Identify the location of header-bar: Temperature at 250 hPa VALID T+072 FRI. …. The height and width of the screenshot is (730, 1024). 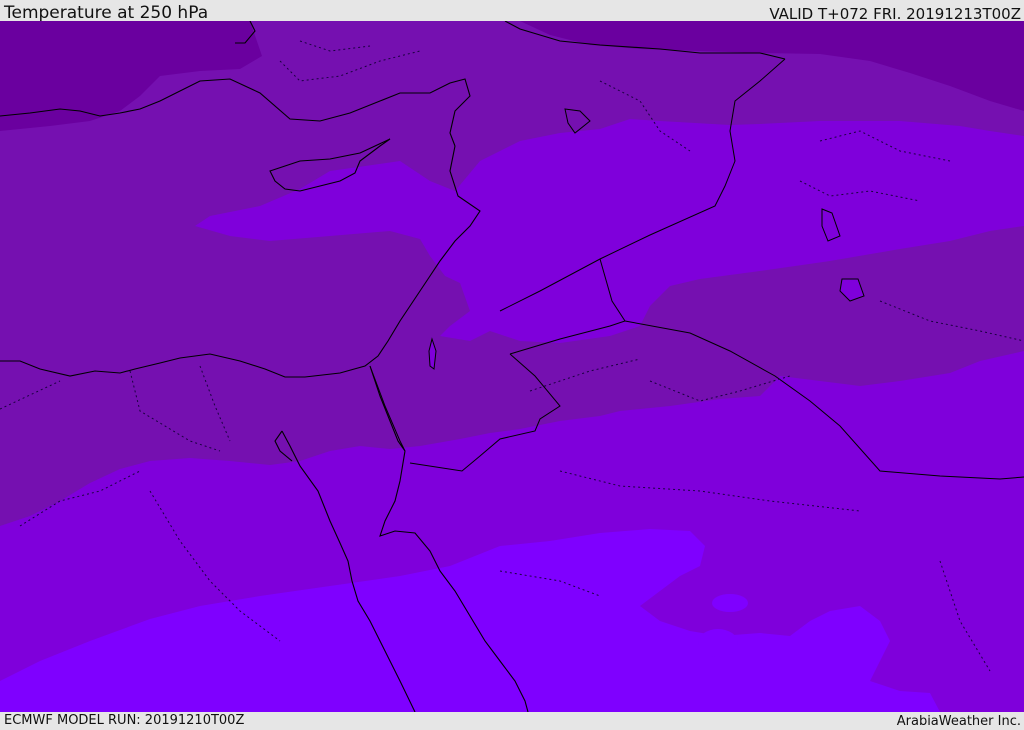
(512, 11).